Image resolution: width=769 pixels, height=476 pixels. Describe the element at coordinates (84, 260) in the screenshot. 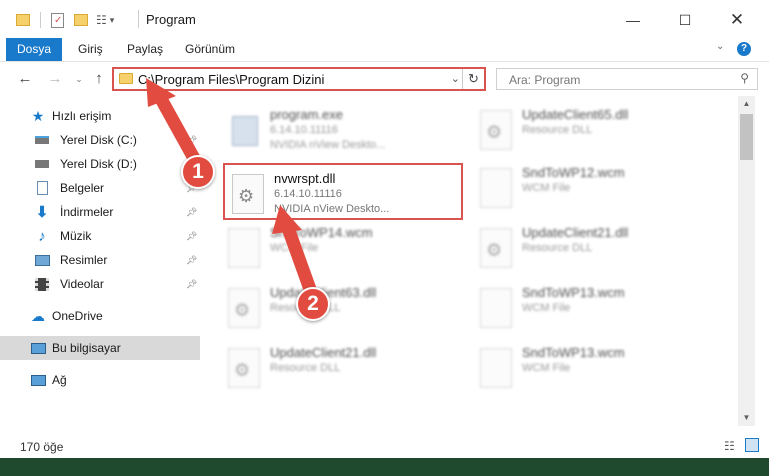

I see `sidebar-item-label: Resimler` at that location.